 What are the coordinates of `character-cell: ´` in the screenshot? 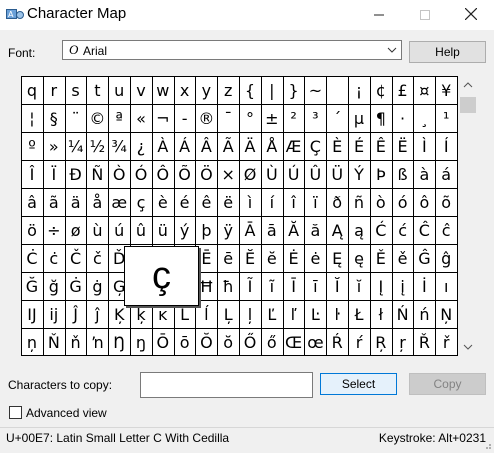 It's located at (337, 118).